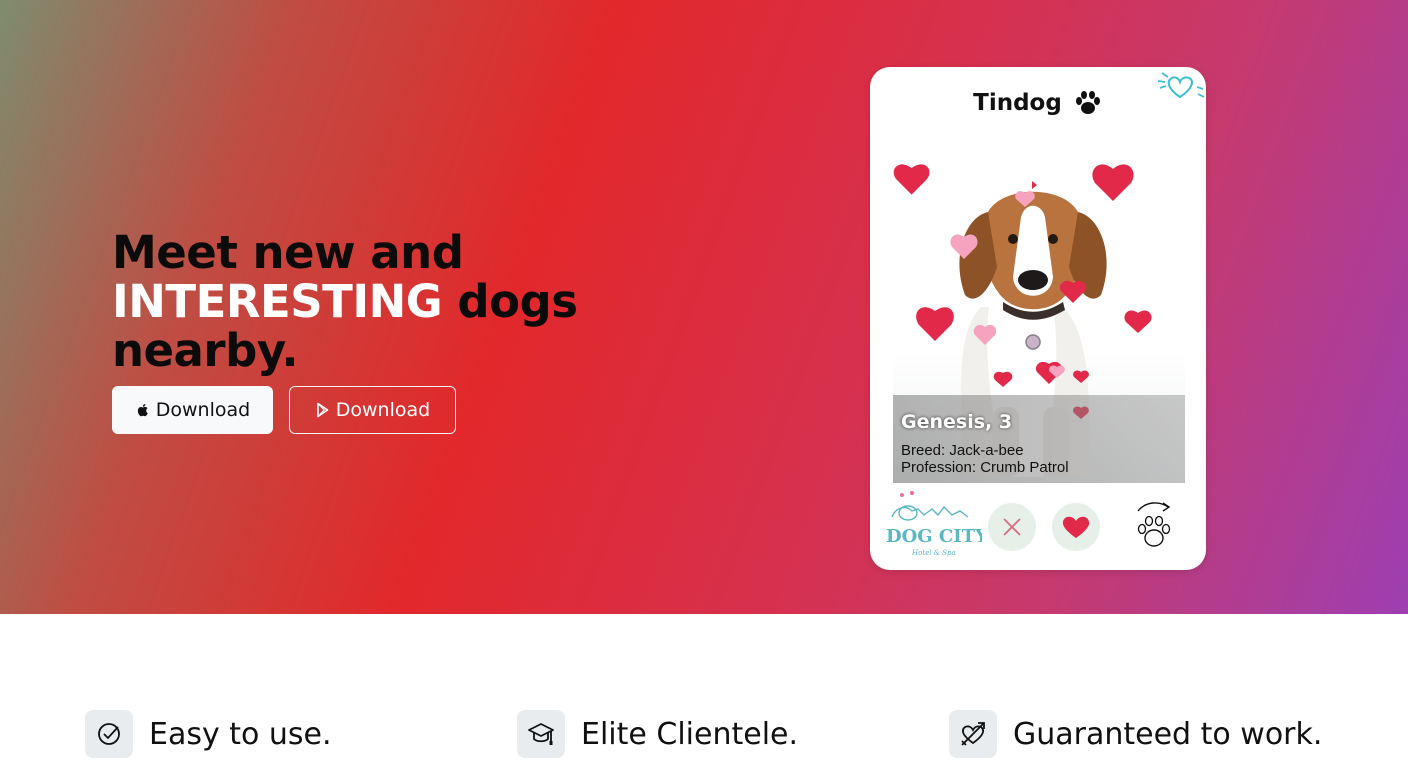 Image resolution: width=1408 pixels, height=760 pixels. I want to click on dog-name: Genesis, 3, so click(957, 422).